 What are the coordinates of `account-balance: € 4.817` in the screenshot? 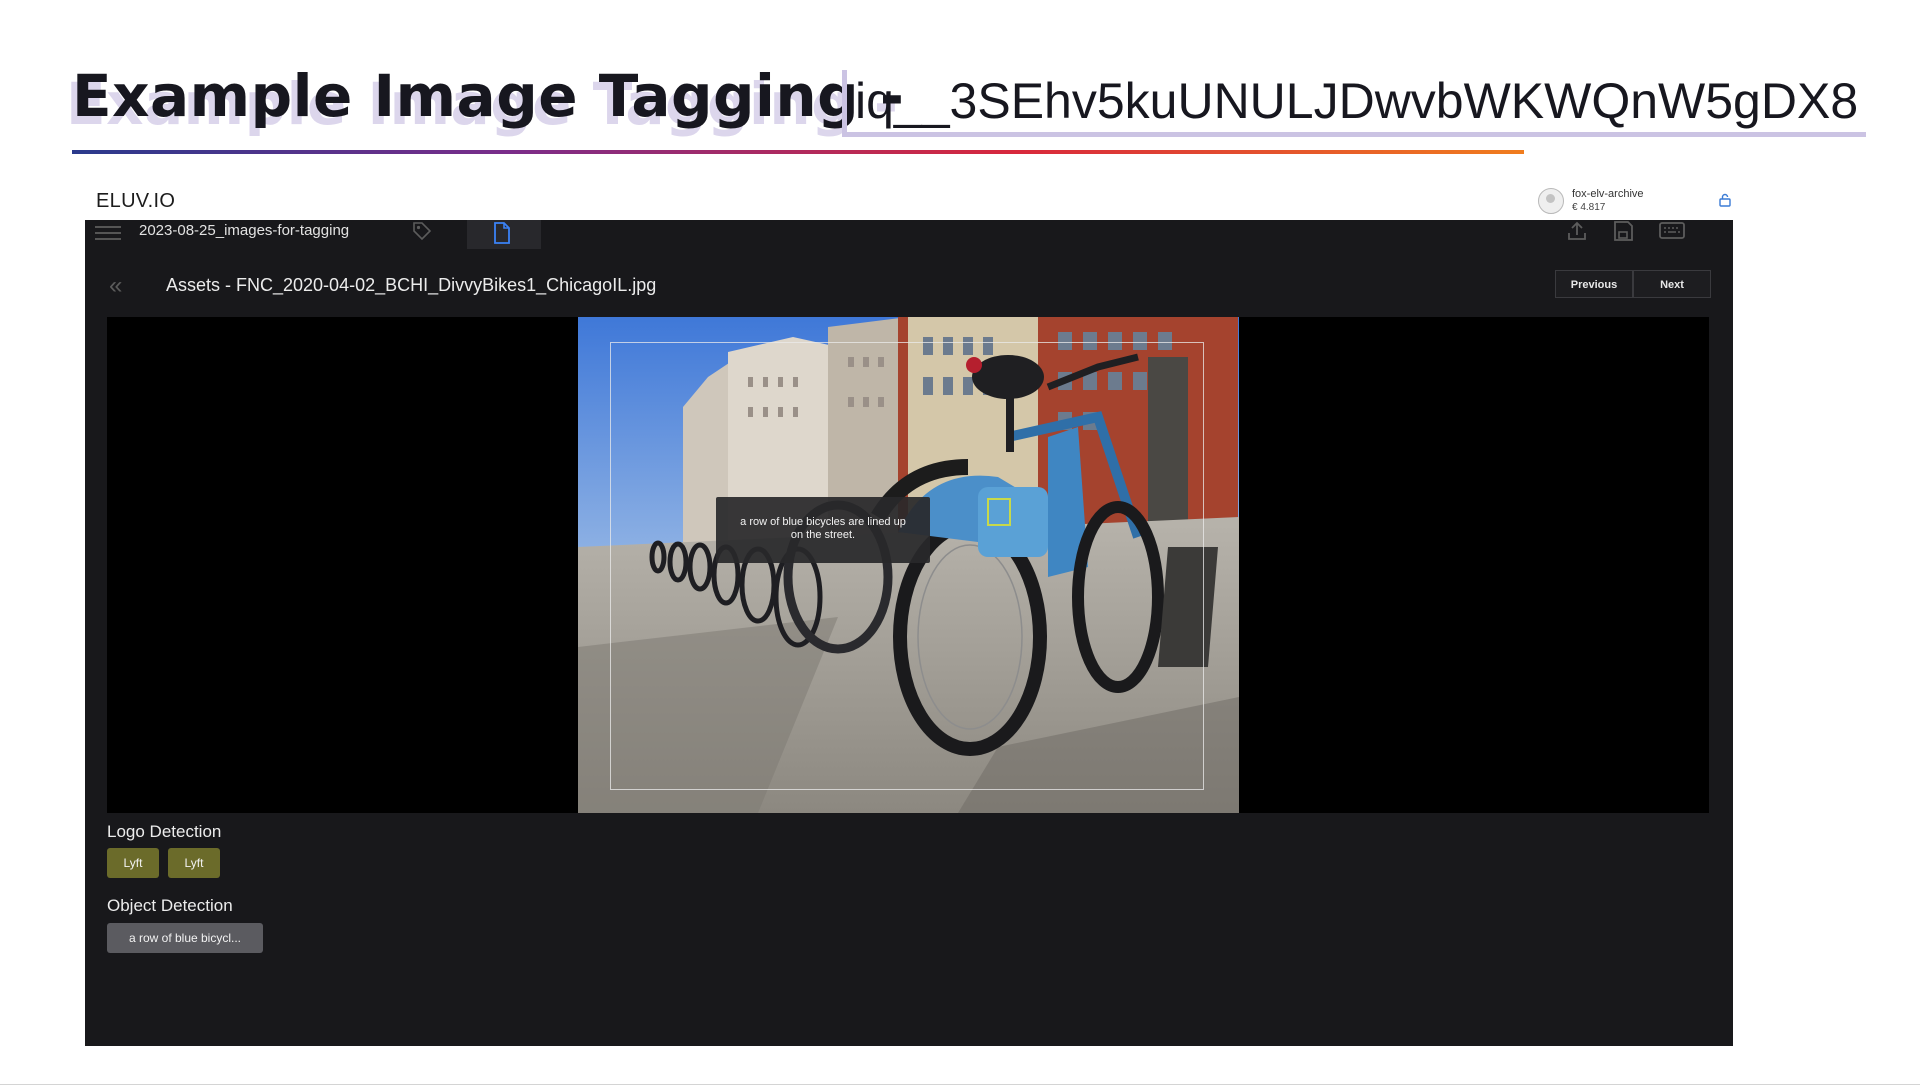 It's located at (1589, 207).